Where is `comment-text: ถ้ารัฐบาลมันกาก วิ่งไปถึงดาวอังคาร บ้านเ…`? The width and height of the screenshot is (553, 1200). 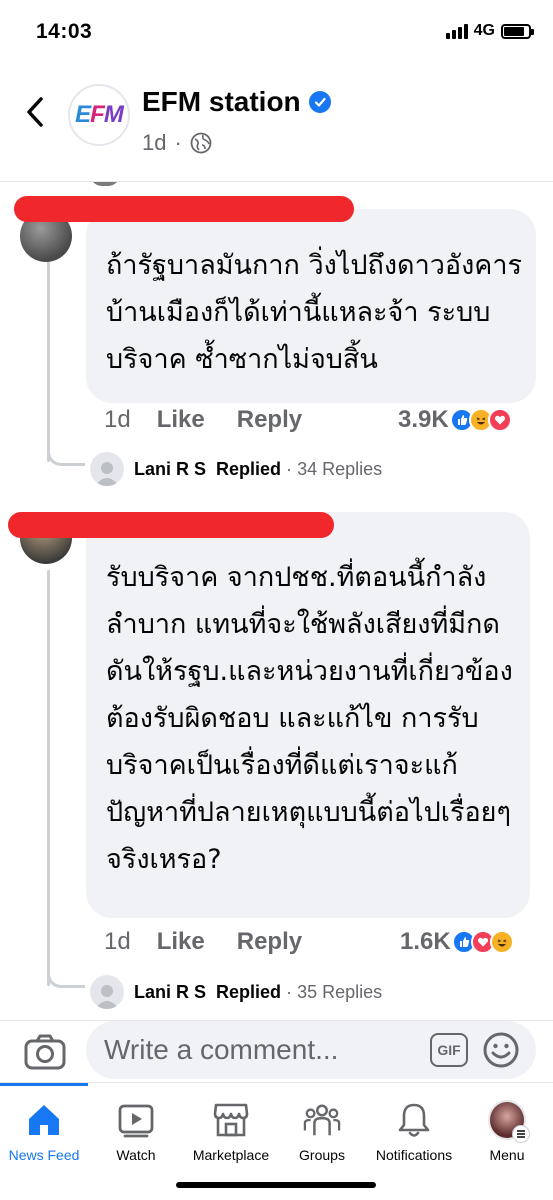
comment-text: ถ้ารัฐบาลมันกาก วิ่งไปถึงดาวอังคาร บ้านเ… is located at coordinates (314, 312).